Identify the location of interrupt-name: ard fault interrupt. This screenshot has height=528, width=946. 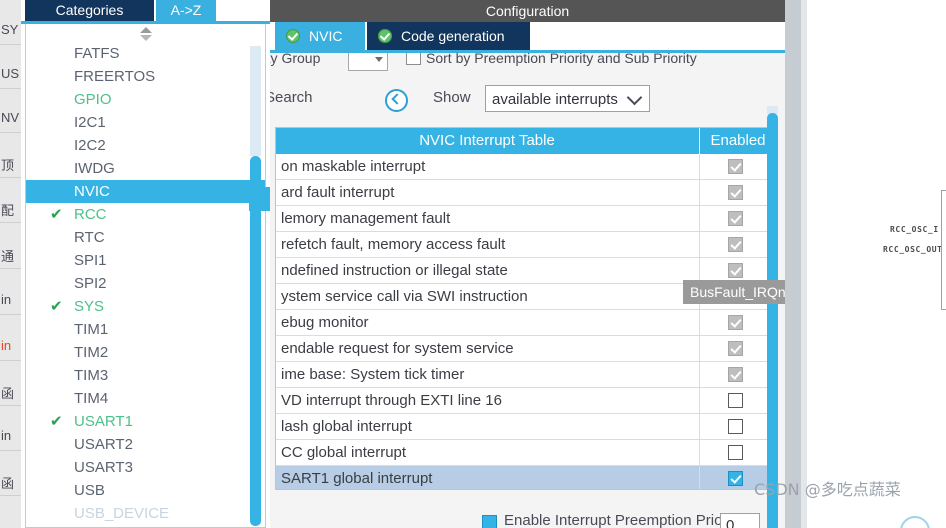
(338, 192).